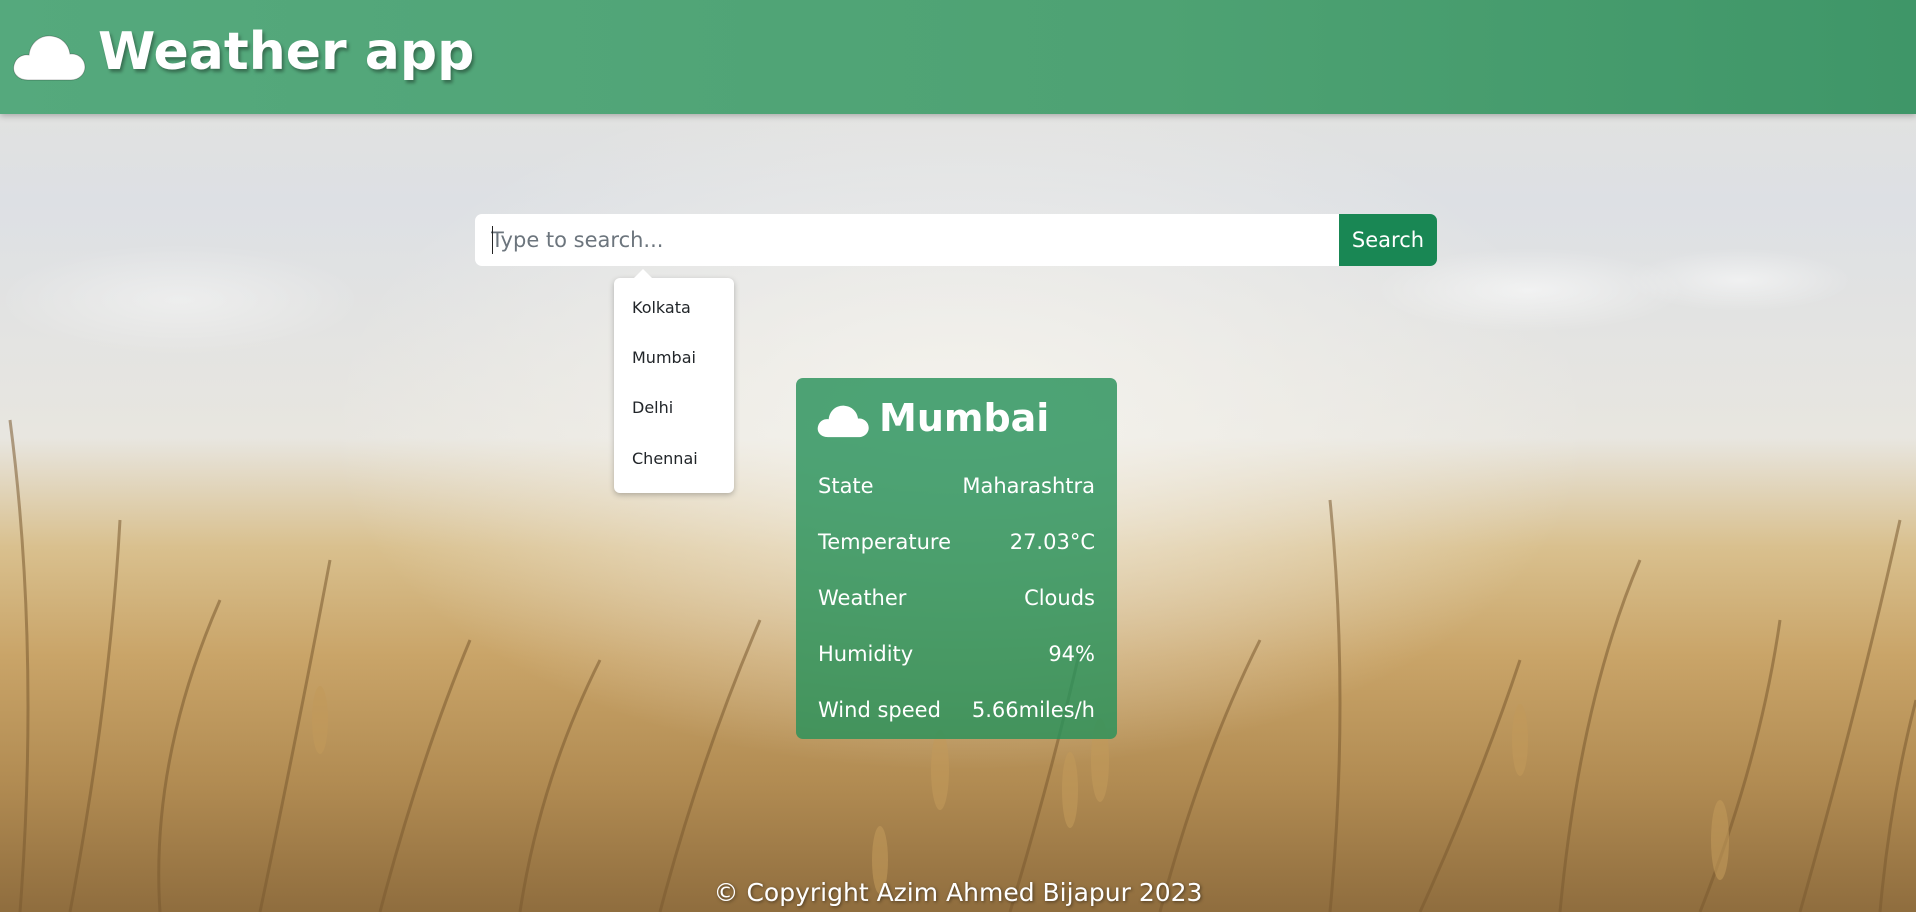 This screenshot has height=912, width=1916. Describe the element at coordinates (661, 307) in the screenshot. I see `suggestion-kolkata: Kolkata` at that location.